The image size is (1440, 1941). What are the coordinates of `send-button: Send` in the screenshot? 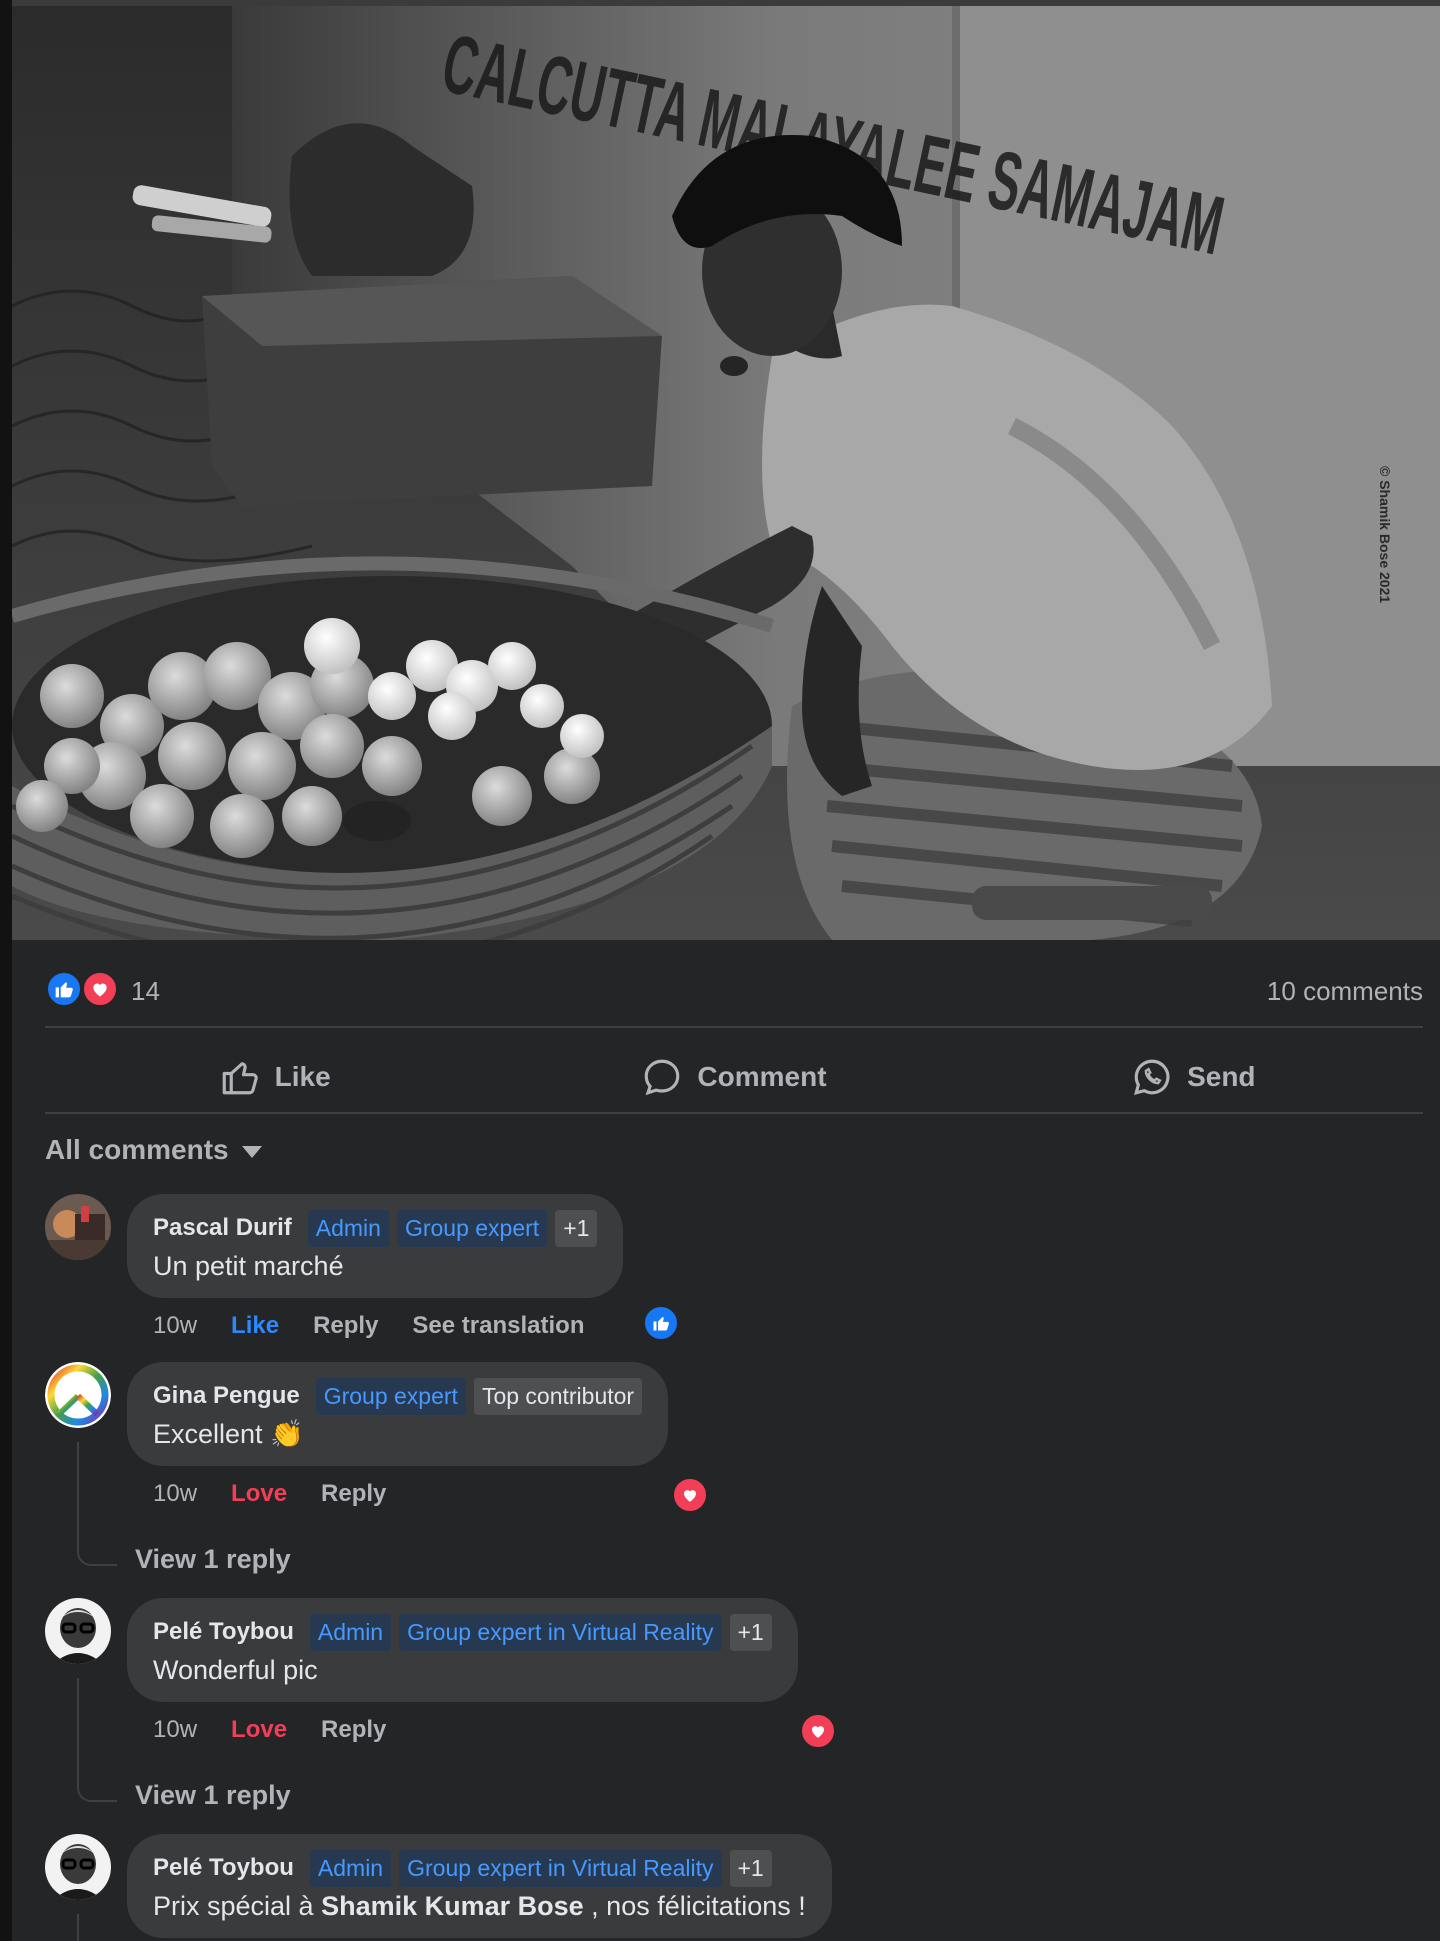 It's located at (1193, 1077).